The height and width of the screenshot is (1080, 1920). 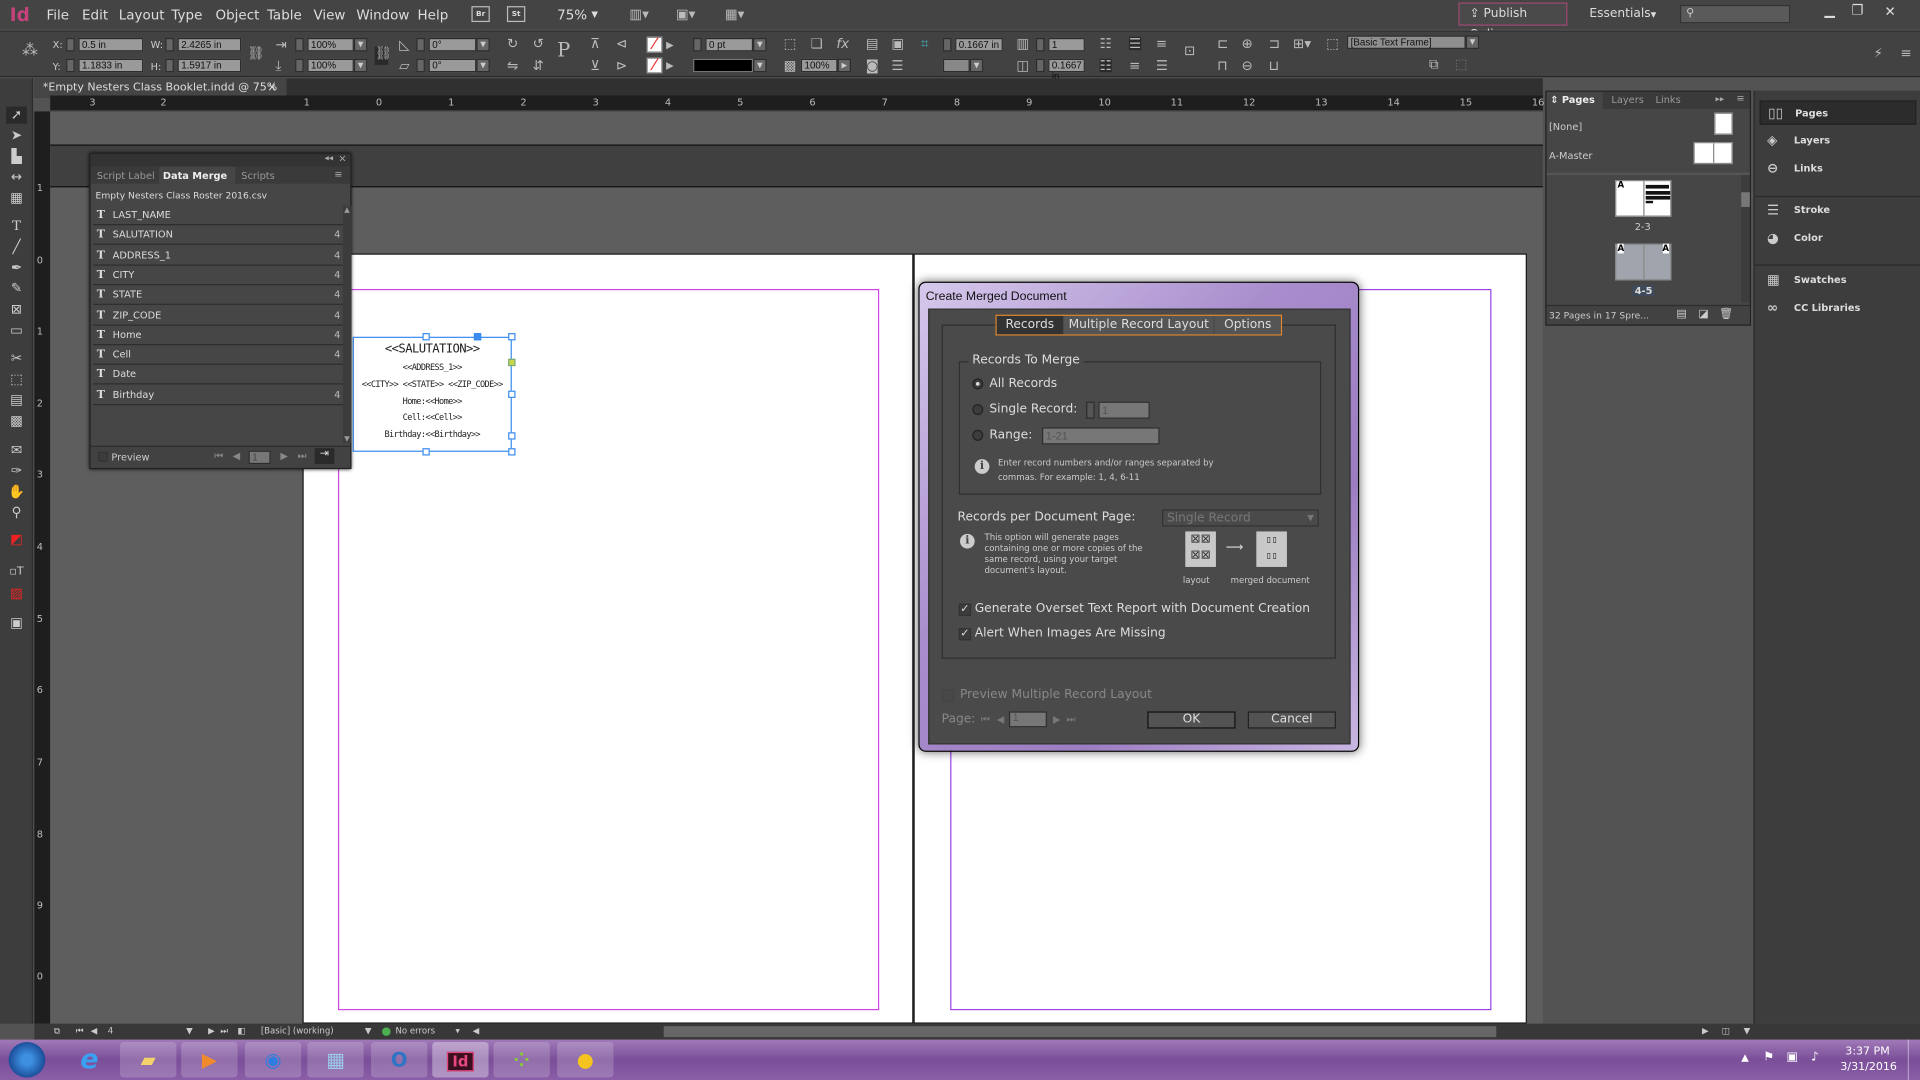 What do you see at coordinates (16, 421) in the screenshot?
I see `gradient-feather-tool-icon: ▩` at bounding box center [16, 421].